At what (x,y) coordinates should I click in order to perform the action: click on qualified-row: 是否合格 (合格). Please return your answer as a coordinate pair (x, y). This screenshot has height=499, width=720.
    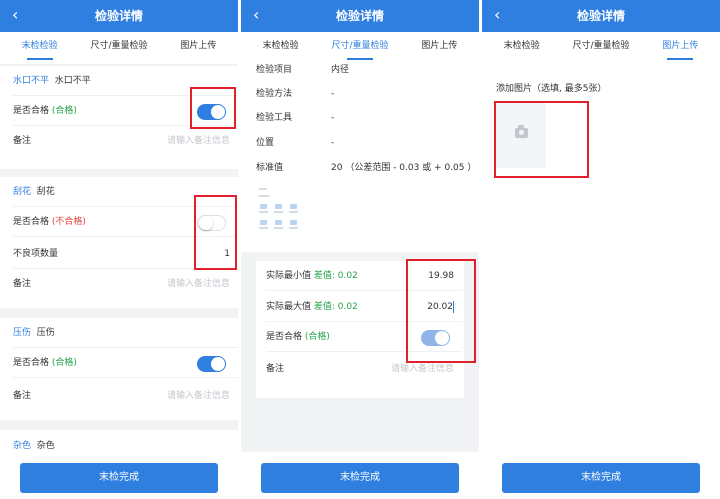
    Looking at the image, I should click on (125, 363).